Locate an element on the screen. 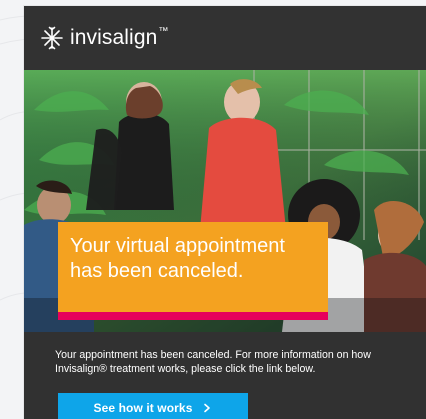 The image size is (426, 419). overlay-accent-stripe is located at coordinates (193, 316).